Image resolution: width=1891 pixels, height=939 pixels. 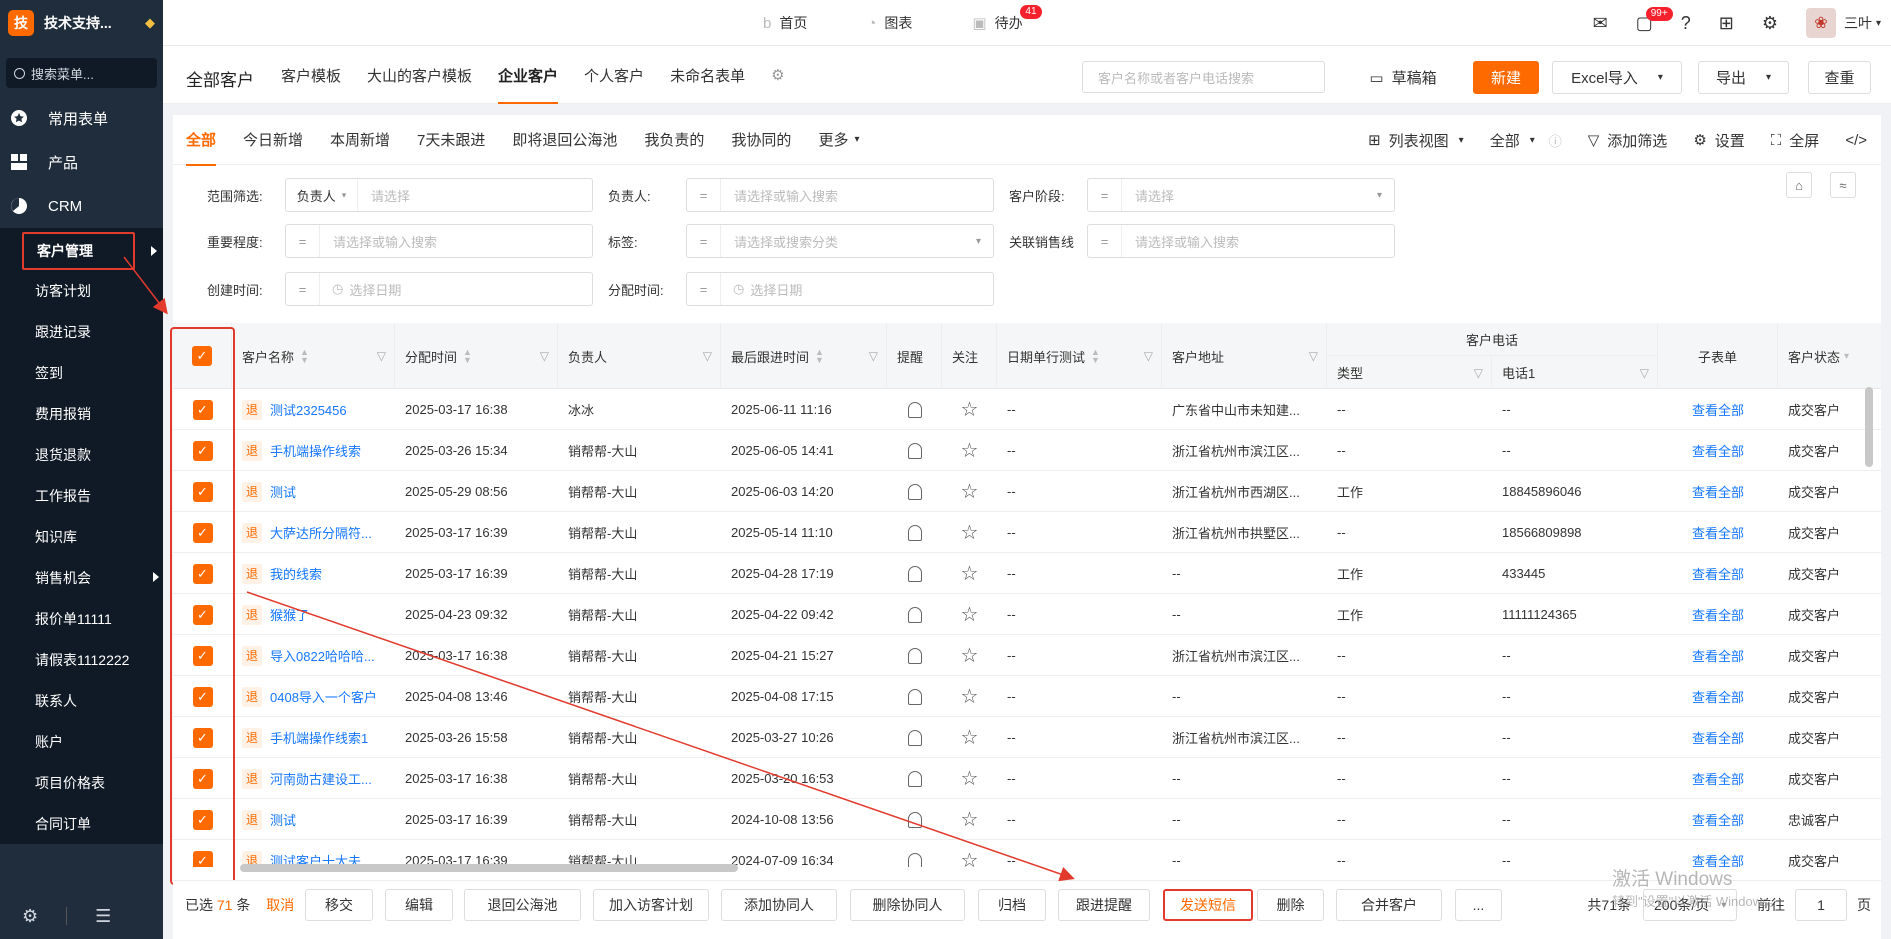 What do you see at coordinates (451, 140) in the screenshot?
I see `filter-tab-7days: 7天未跟进` at bounding box center [451, 140].